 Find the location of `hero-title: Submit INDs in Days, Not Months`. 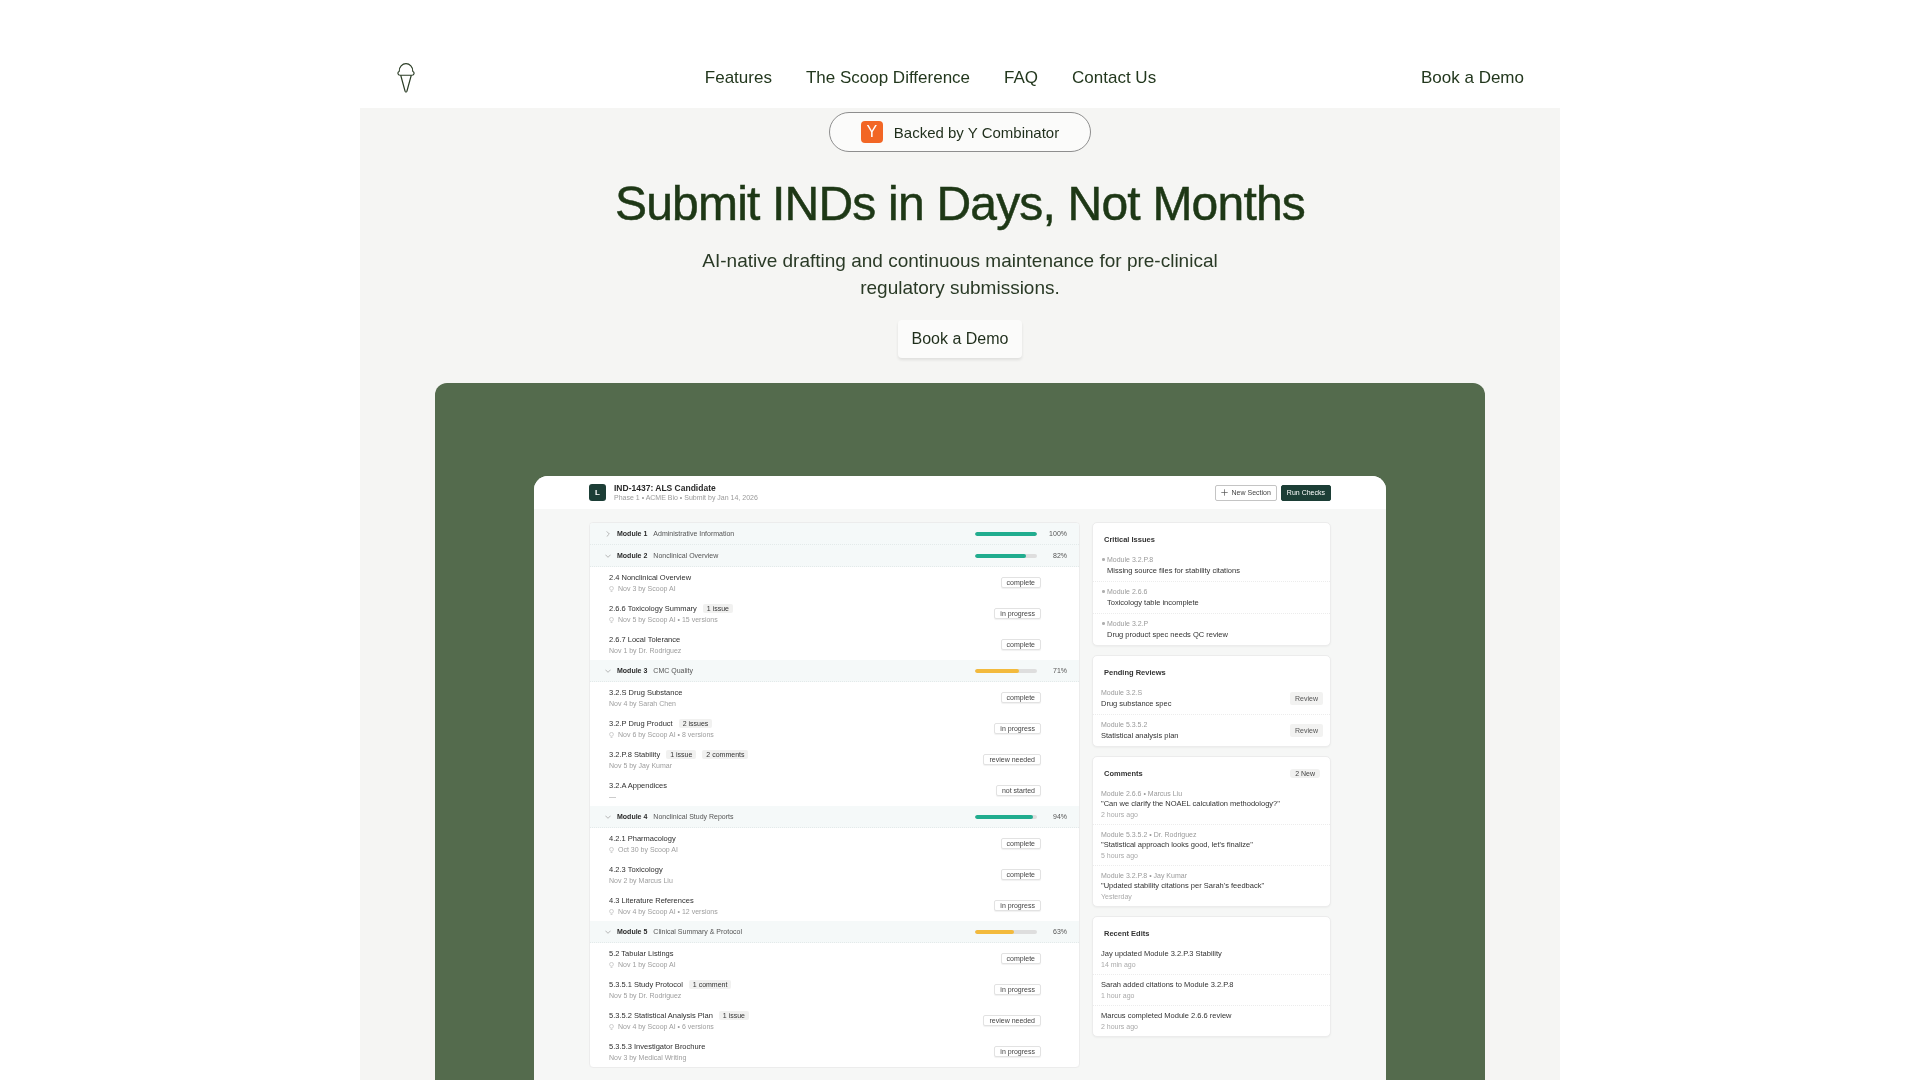

hero-title: Submit INDs in Days, Not Months is located at coordinates (960, 204).